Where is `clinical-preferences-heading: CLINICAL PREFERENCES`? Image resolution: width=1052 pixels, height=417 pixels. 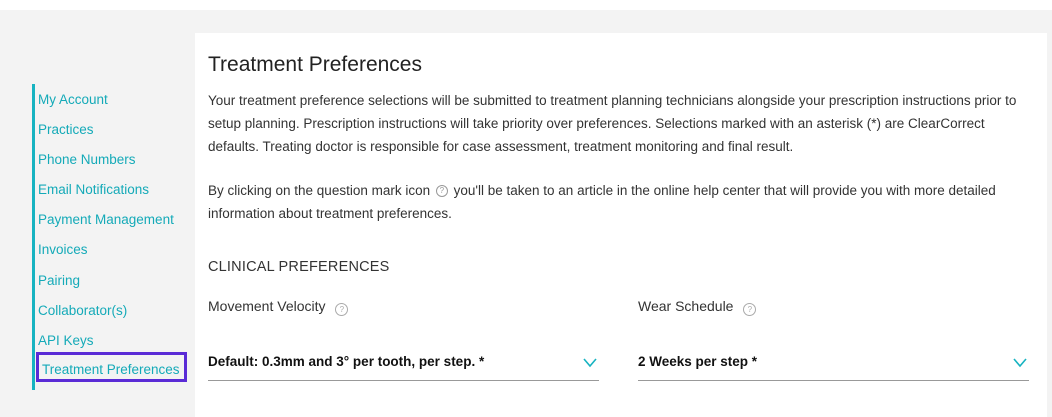
clinical-preferences-heading: CLINICAL PREFERENCES is located at coordinates (299, 267).